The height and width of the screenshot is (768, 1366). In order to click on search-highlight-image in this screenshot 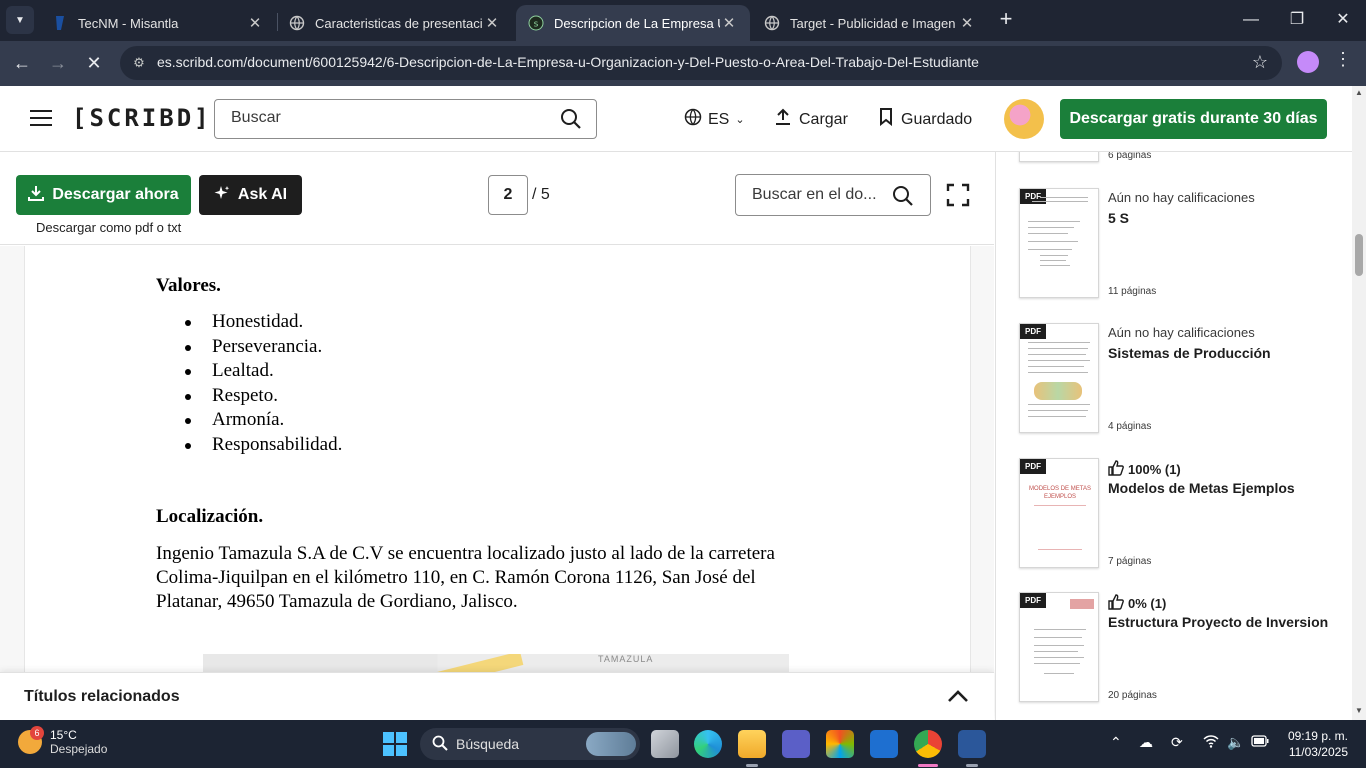, I will do `click(611, 744)`.